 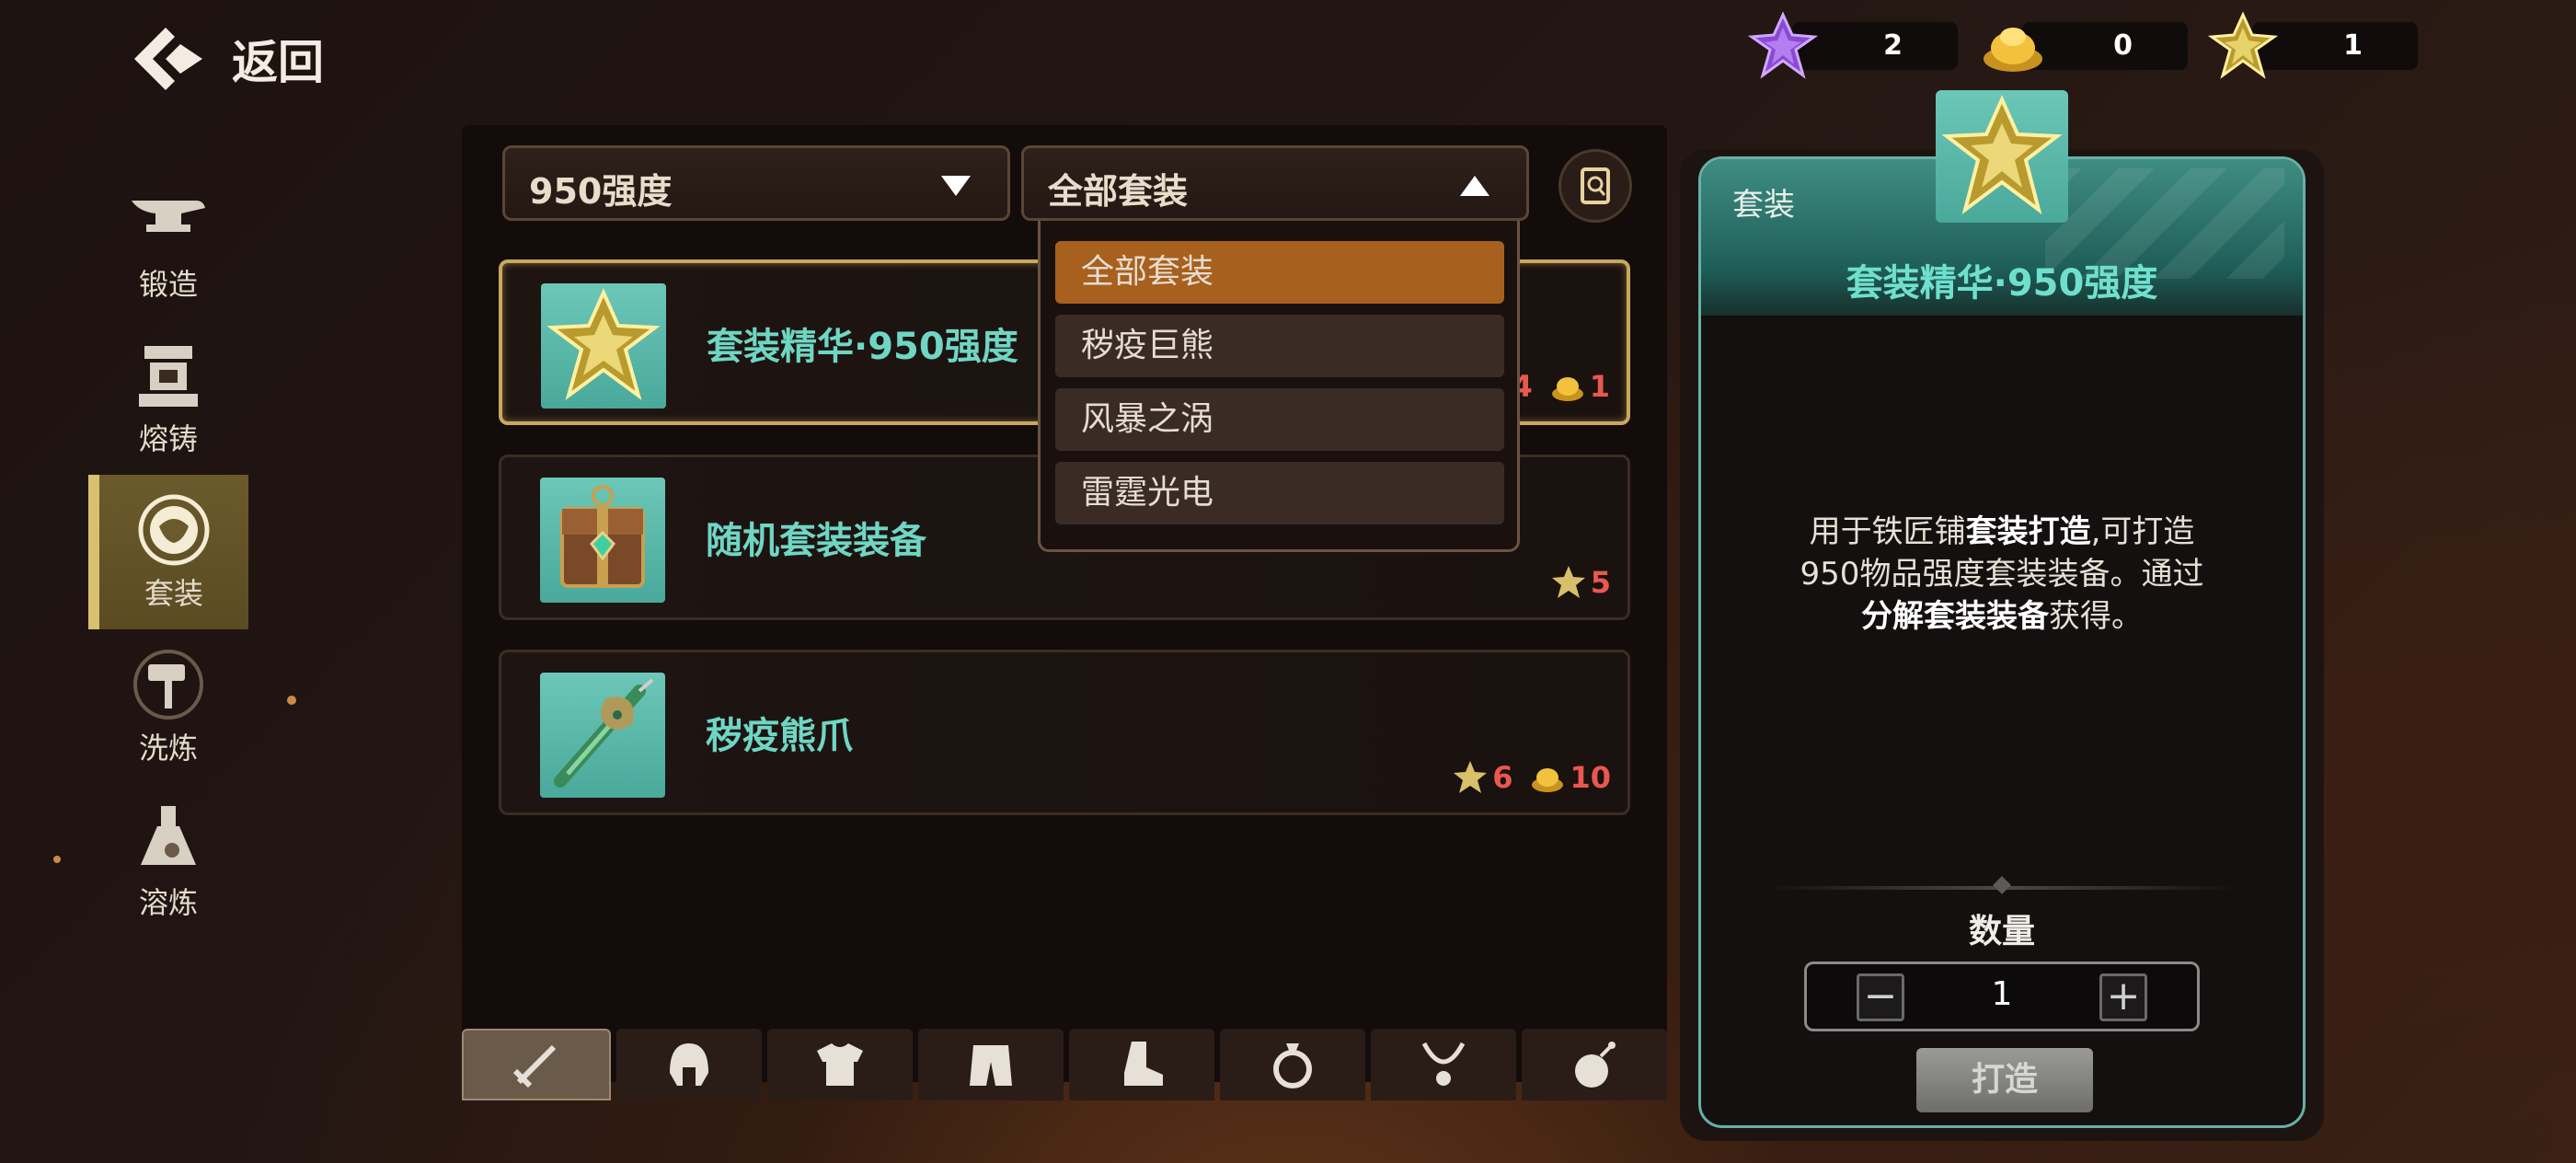 I want to click on tab-weapon, so click(x=536, y=1065).